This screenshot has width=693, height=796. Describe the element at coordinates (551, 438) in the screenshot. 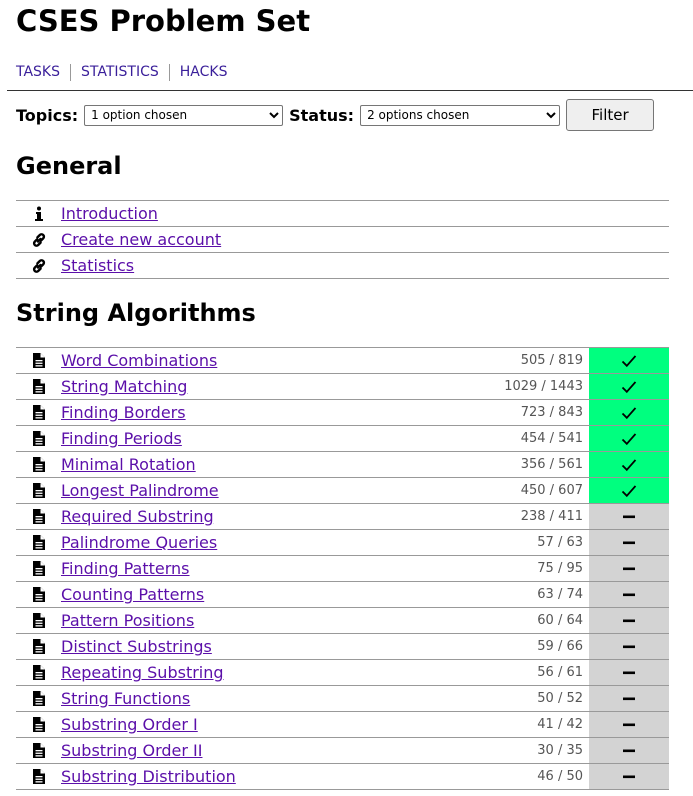

I see `task-count: 454 / 541` at that location.